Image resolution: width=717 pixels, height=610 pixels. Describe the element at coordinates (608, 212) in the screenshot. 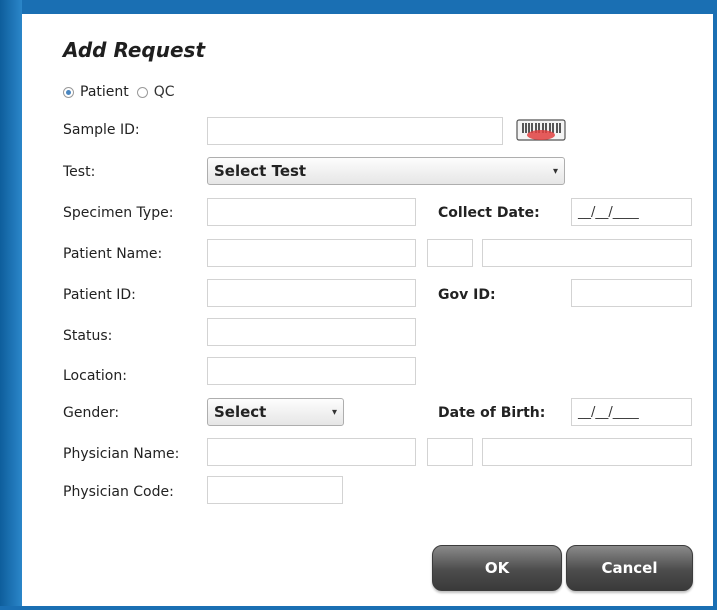

I see `collect-date-value: __/__/____` at that location.